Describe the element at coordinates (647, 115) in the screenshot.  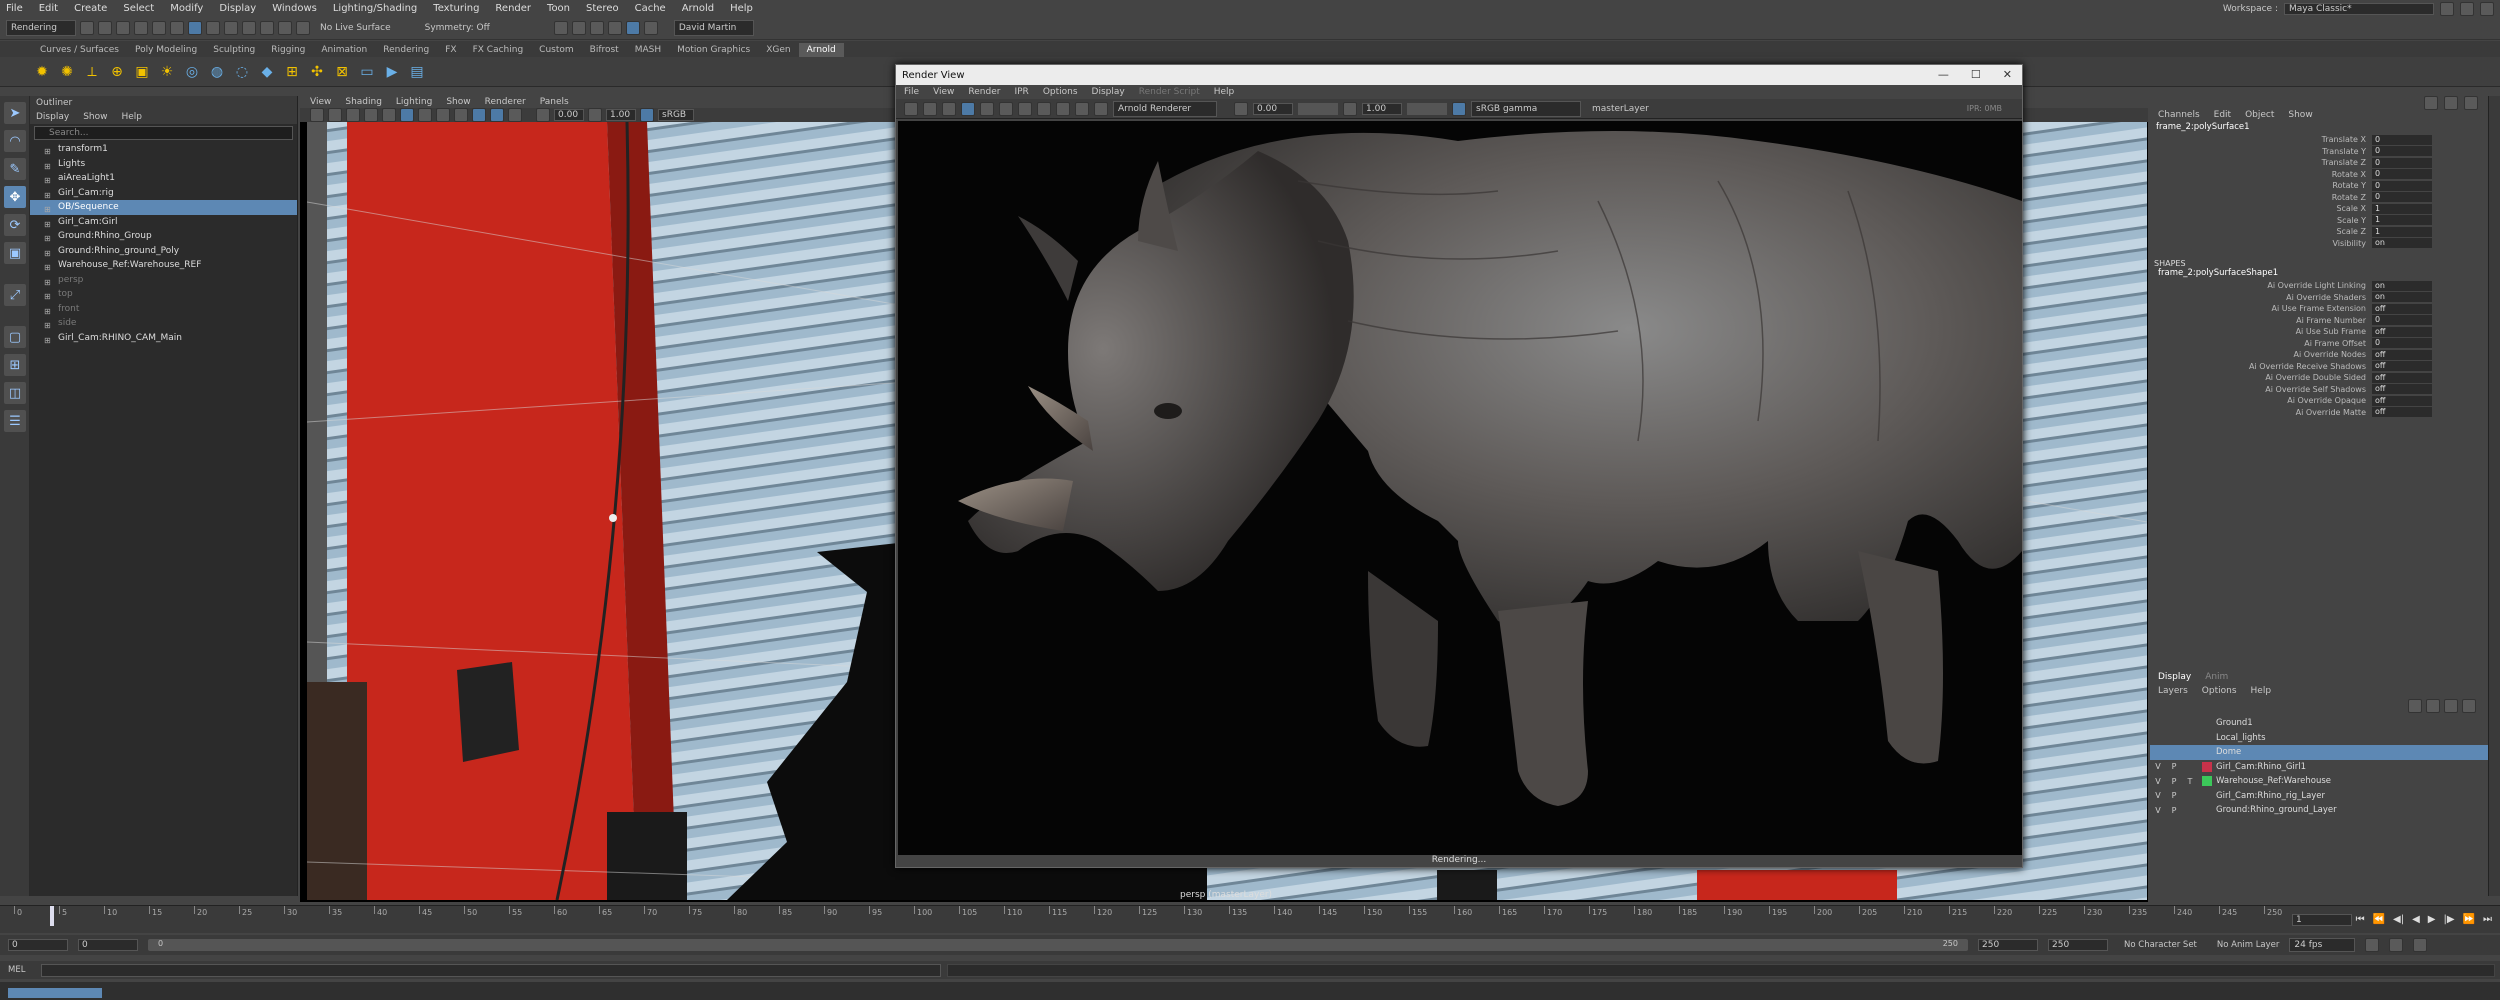
I see `color-management-icon` at that location.